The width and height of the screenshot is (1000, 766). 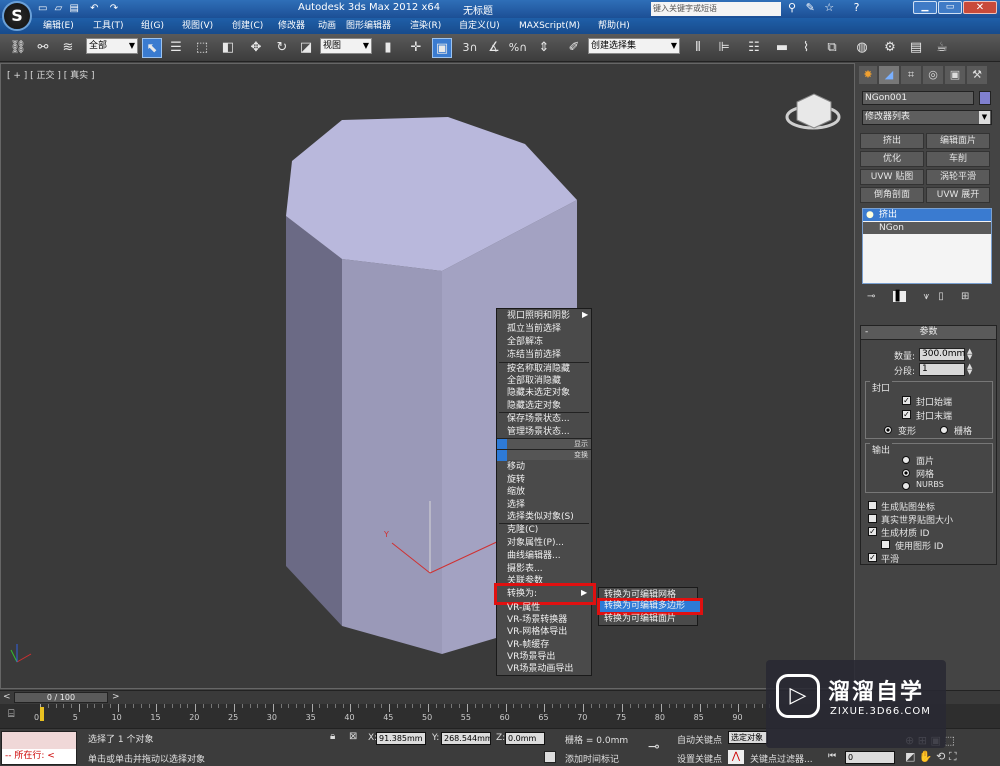 I want to click on scale-icon: ◪, so click(x=306, y=48).